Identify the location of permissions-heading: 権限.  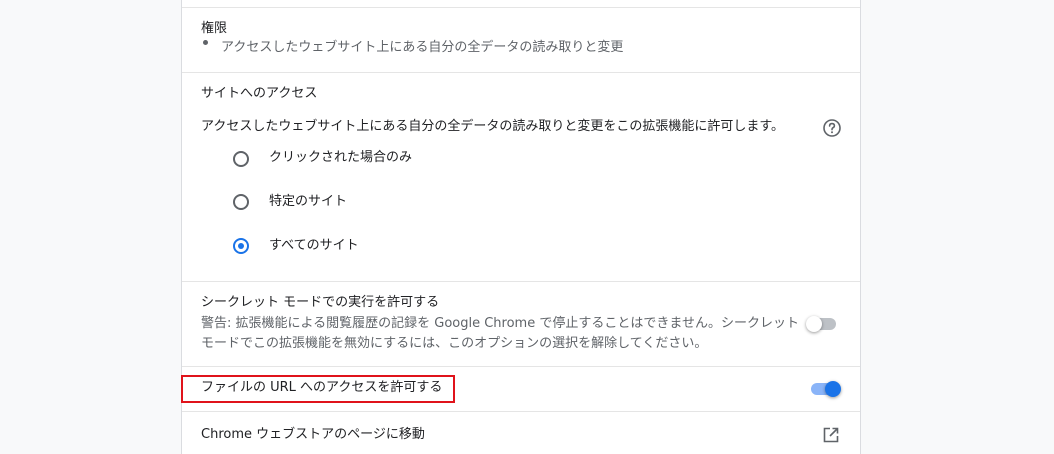
(214, 28).